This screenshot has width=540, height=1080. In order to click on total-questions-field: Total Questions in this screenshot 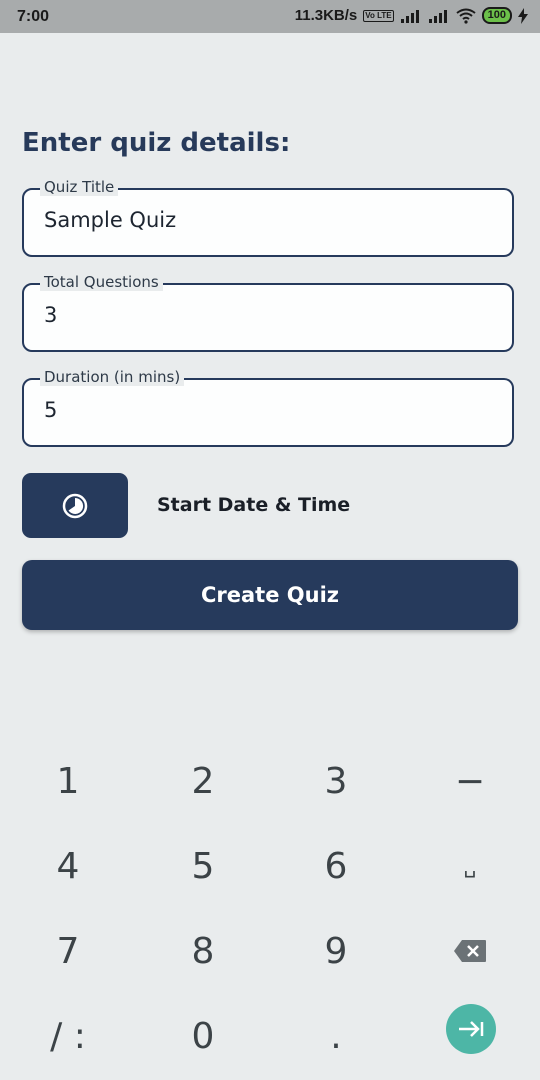, I will do `click(268, 312)`.